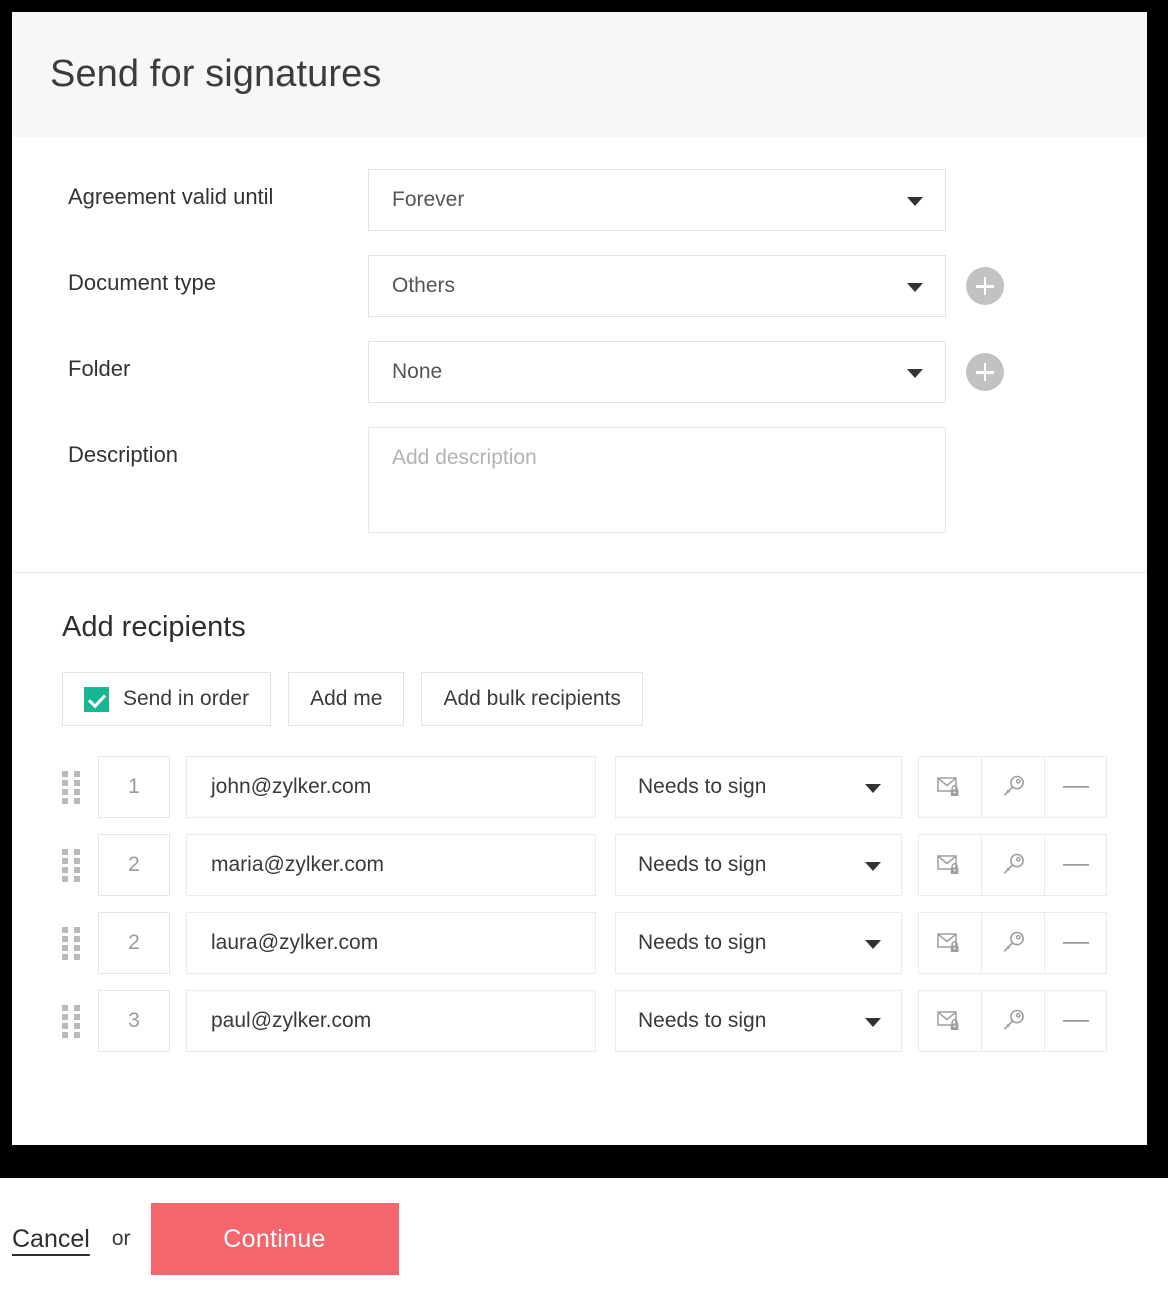 The width and height of the screenshot is (1168, 1300). I want to click on select-folder: None, so click(657, 372).